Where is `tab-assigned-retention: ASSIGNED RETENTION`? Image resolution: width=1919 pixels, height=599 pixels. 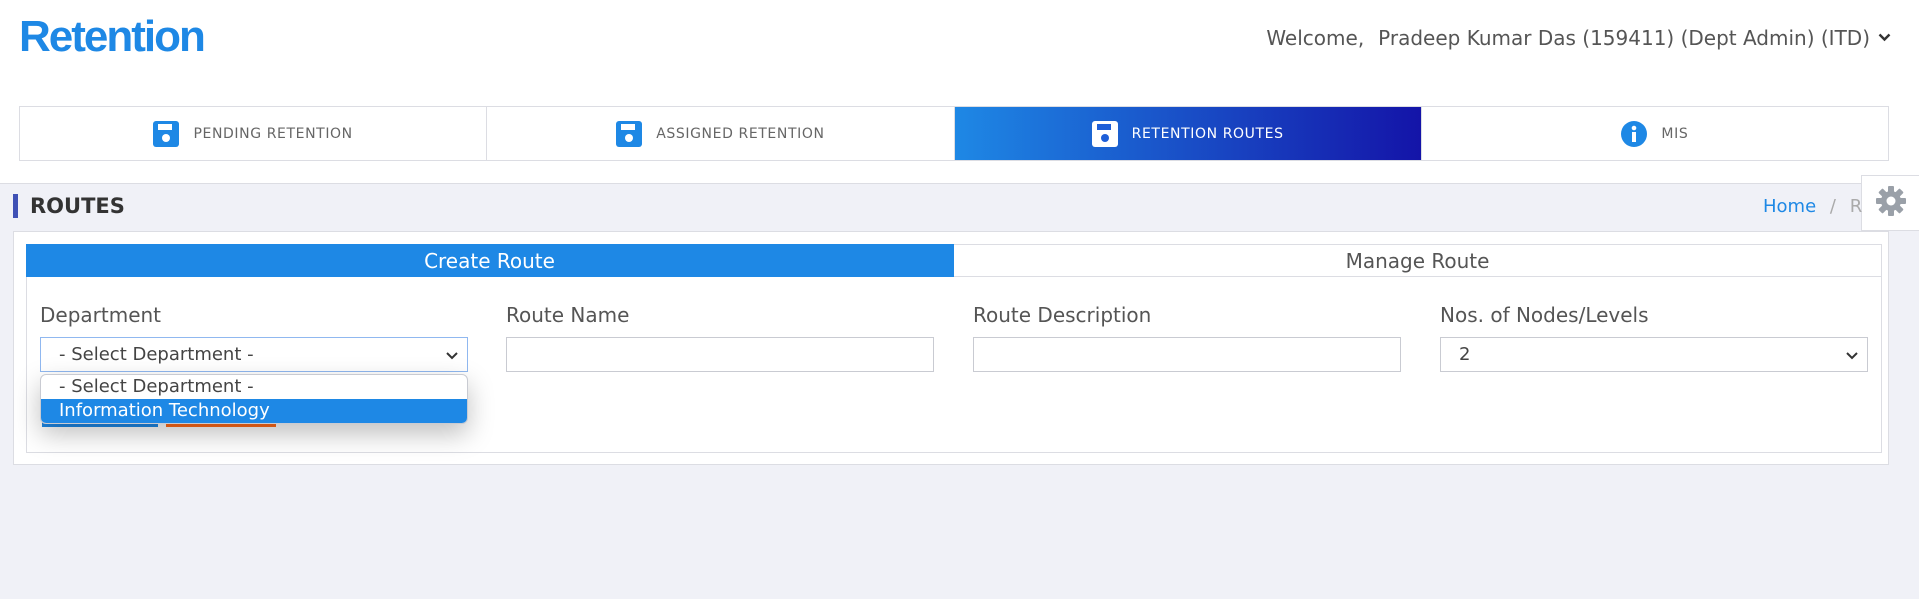
tab-assigned-retention: ASSIGNED RETENTION is located at coordinates (721, 133).